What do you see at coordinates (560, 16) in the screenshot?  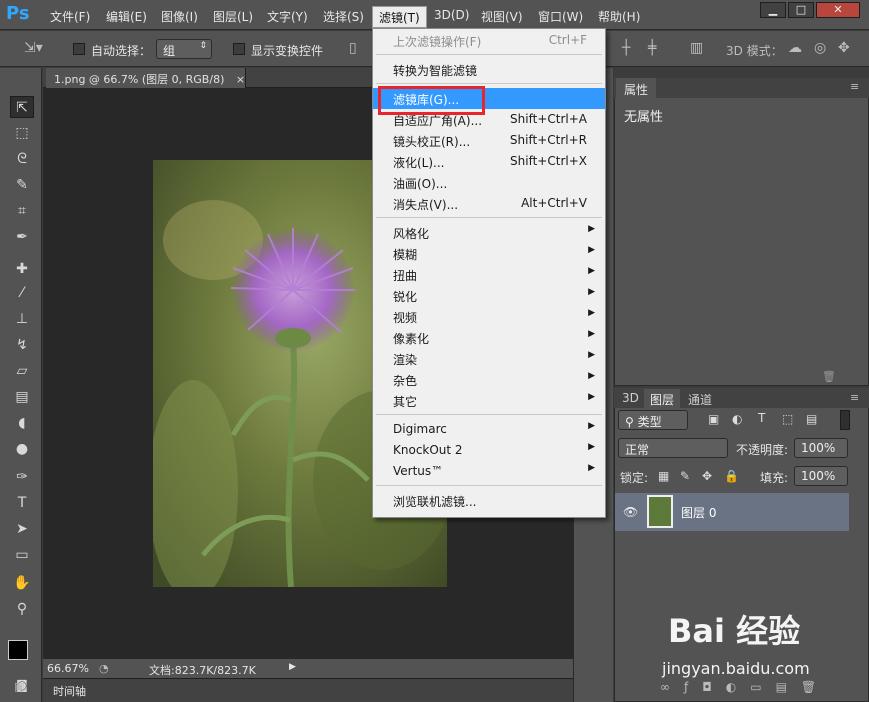 I see `menu-item: 窗口(W)` at bounding box center [560, 16].